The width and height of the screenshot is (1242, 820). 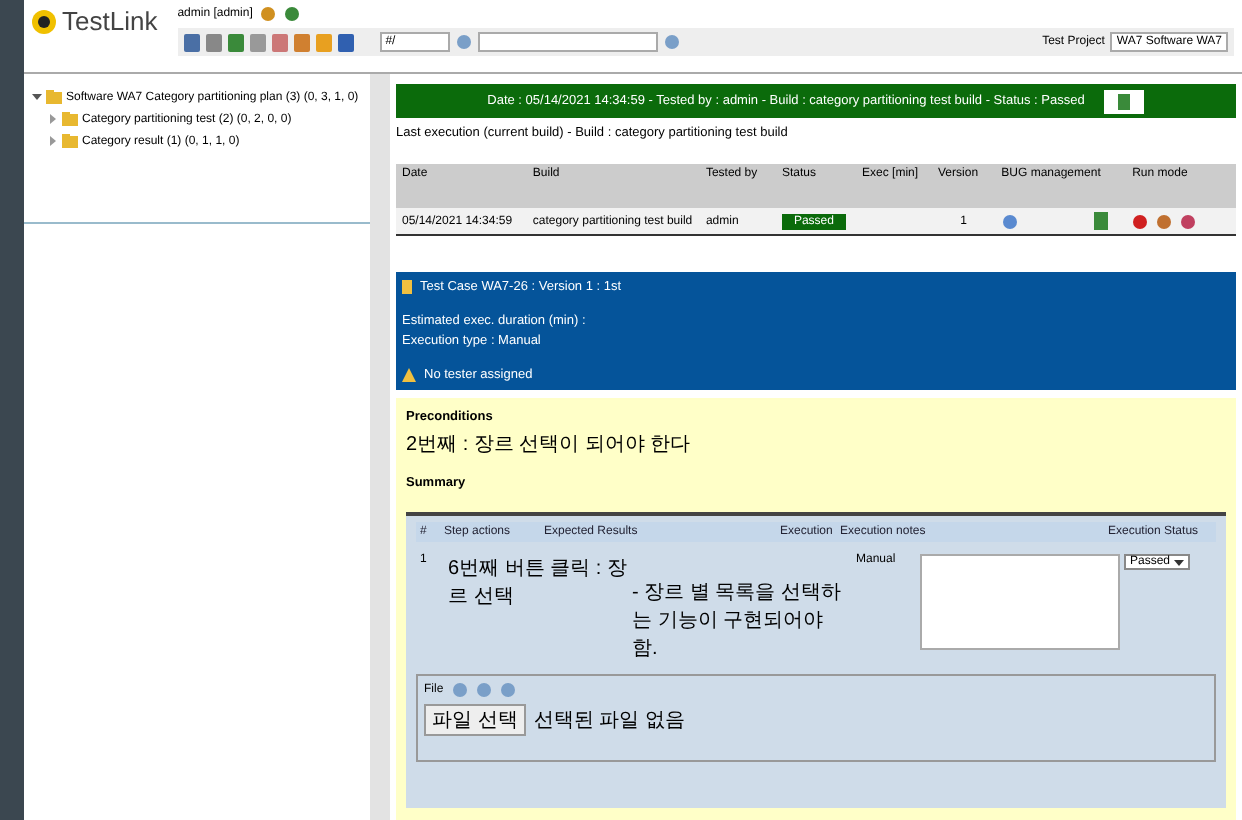 I want to click on logo-text: TestLink, so click(x=110, y=21).